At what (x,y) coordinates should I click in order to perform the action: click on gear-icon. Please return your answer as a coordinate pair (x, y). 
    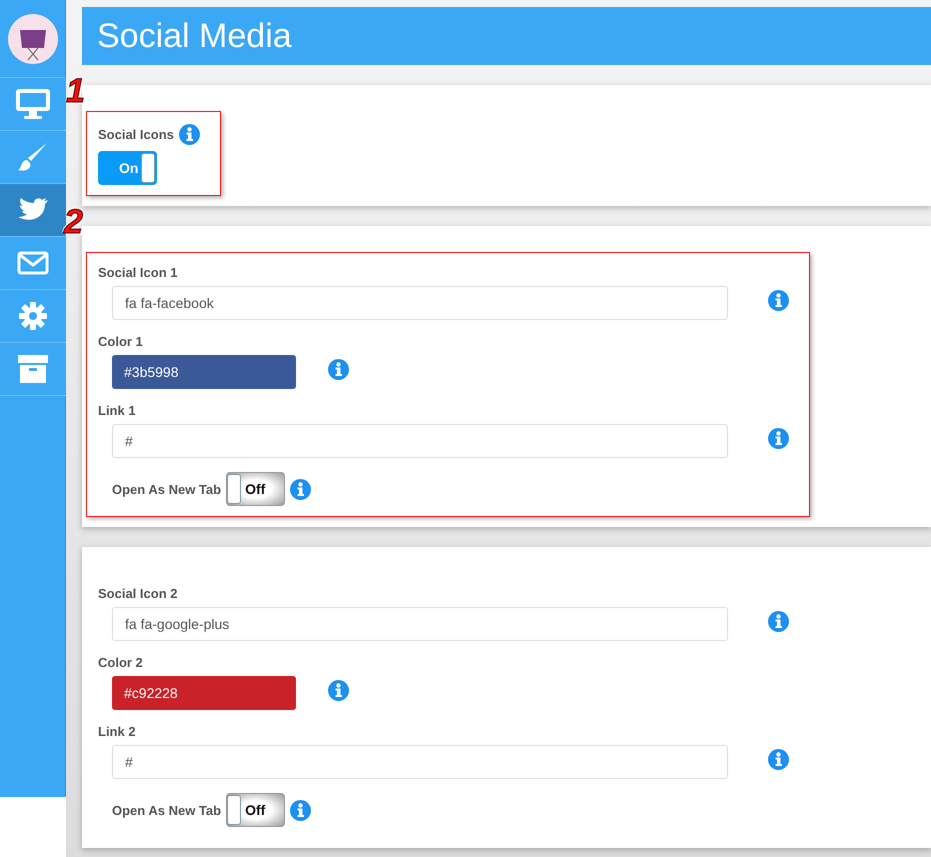
    Looking at the image, I should click on (33, 316).